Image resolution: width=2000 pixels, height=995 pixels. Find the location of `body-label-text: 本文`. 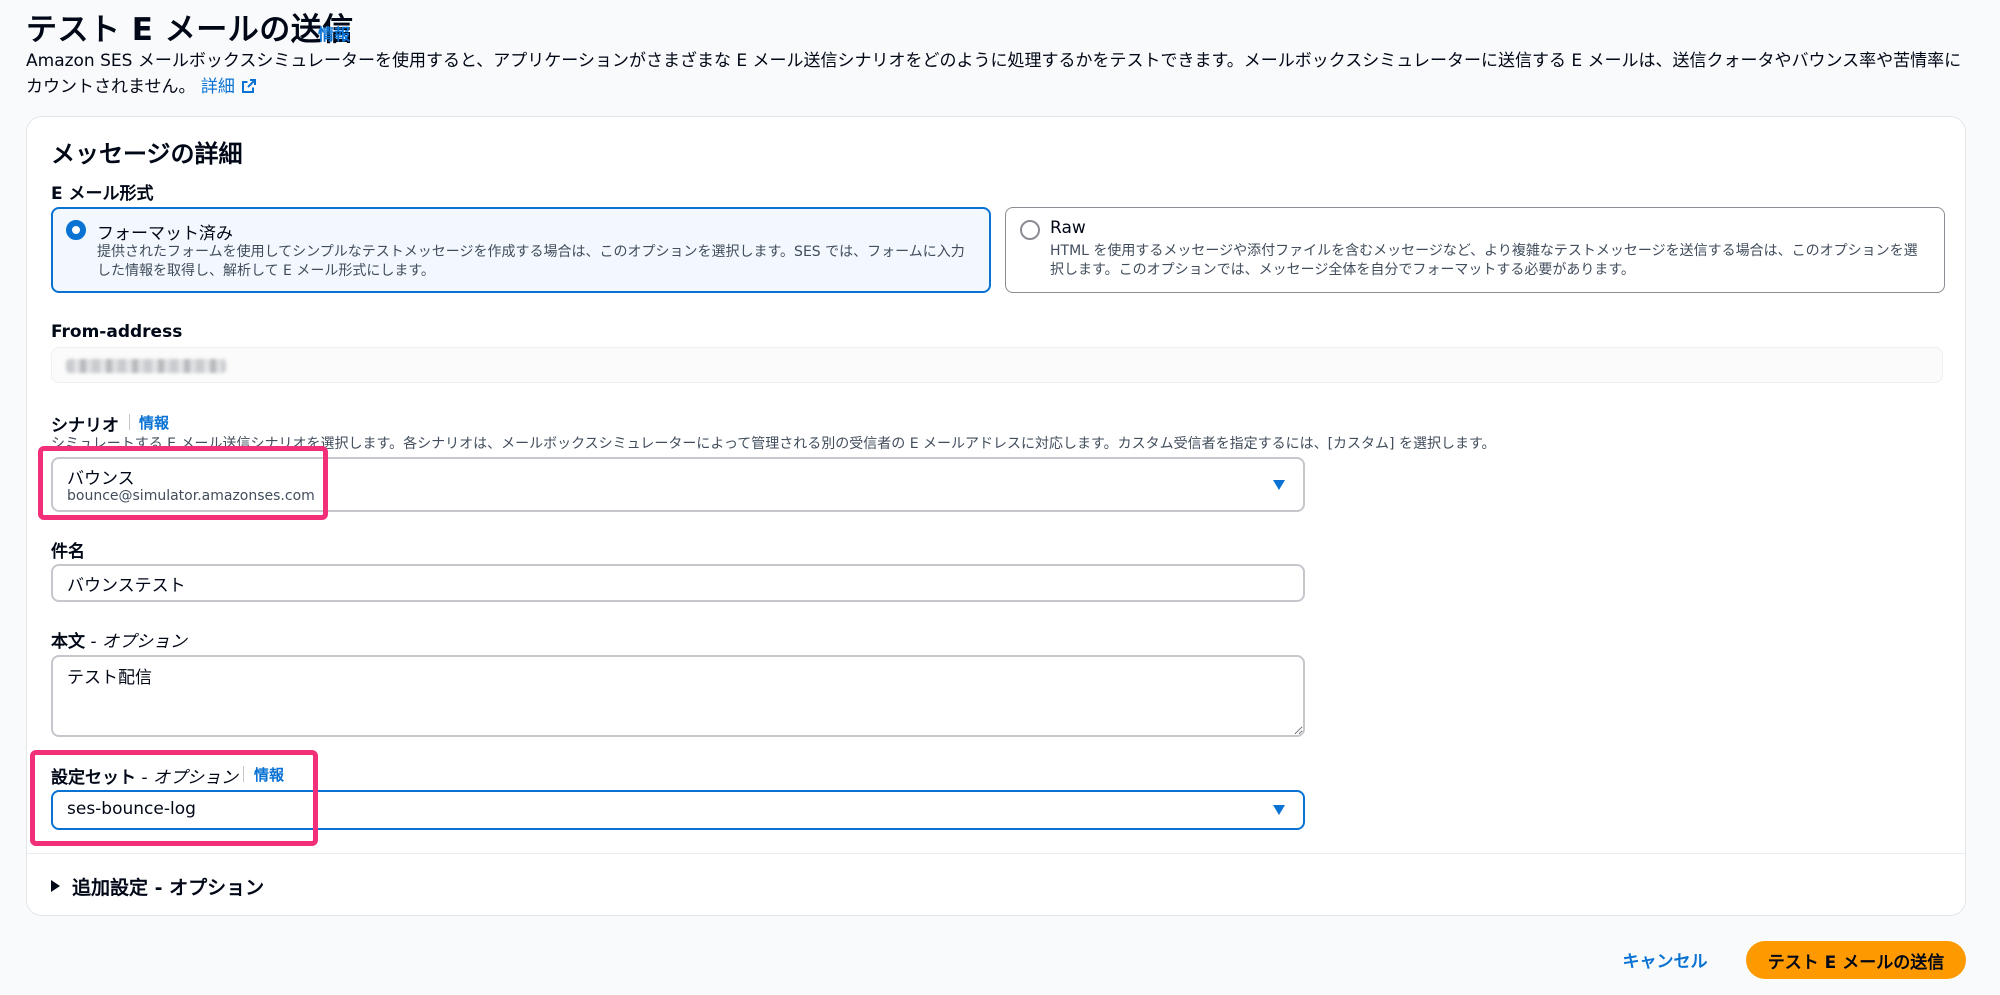

body-label-text: 本文 is located at coordinates (68, 642).